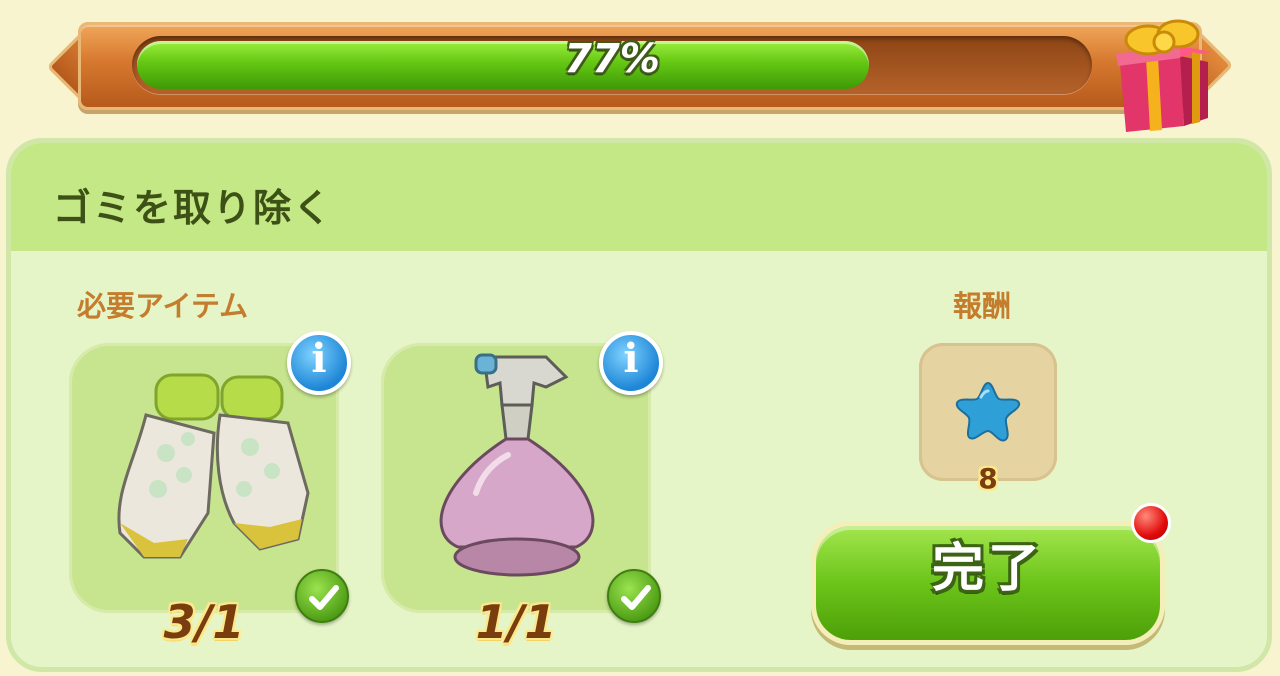  Describe the element at coordinates (517, 465) in the screenshot. I see `spray-bottle-icon` at that location.